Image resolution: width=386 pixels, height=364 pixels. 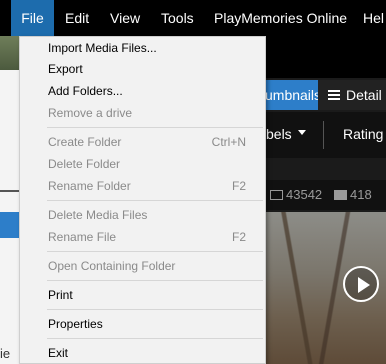 I want to click on toolbar-divider, so click(x=323, y=135).